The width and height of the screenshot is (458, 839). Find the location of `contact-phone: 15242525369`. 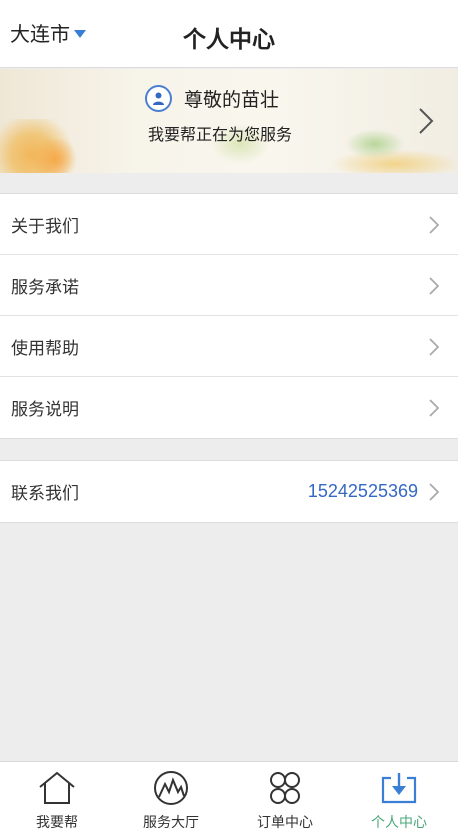

contact-phone: 15242525369 is located at coordinates (362, 491).